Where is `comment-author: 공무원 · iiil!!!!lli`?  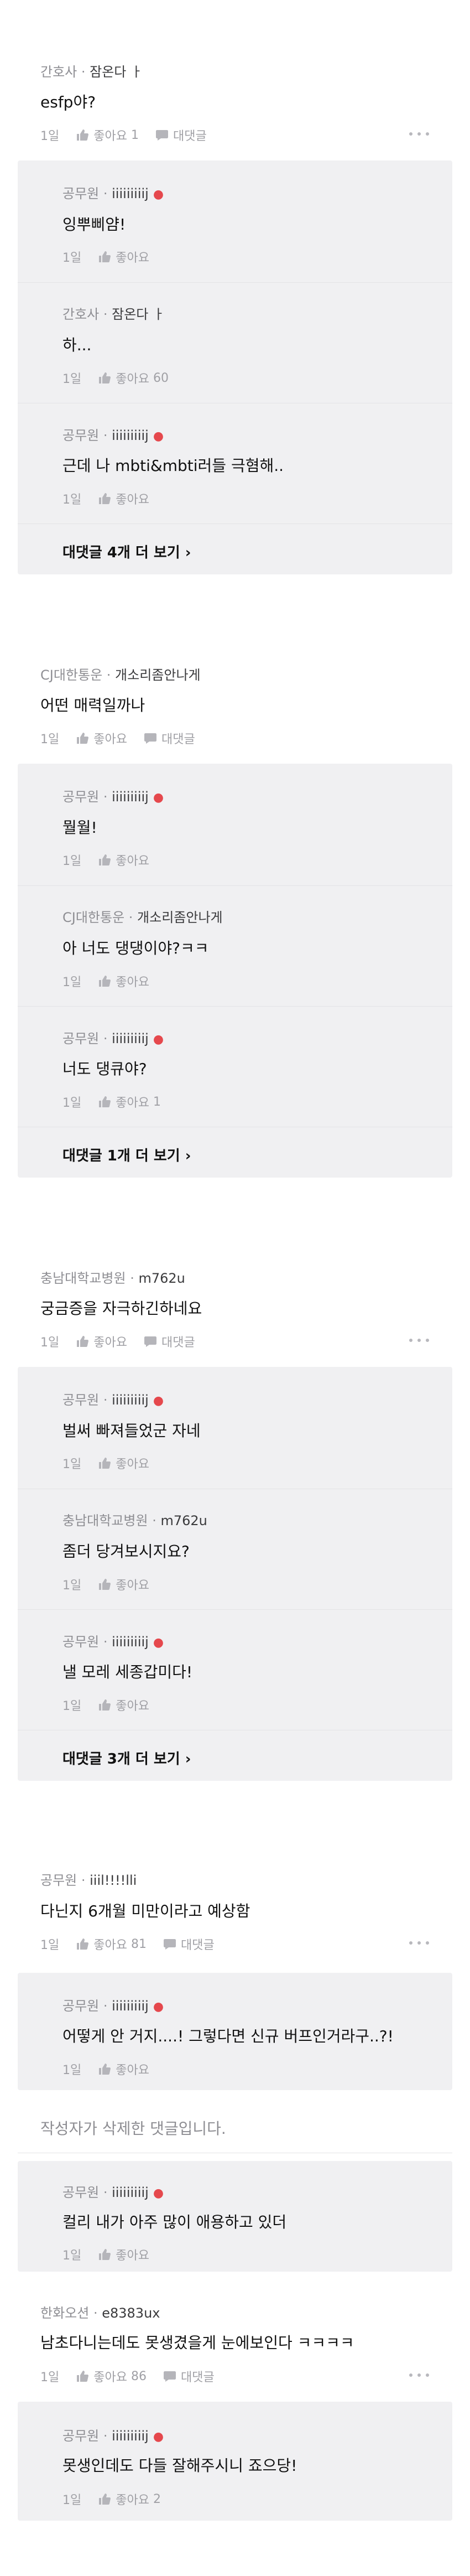
comment-author: 공무원 · iiil!!!!lli is located at coordinates (88, 1879).